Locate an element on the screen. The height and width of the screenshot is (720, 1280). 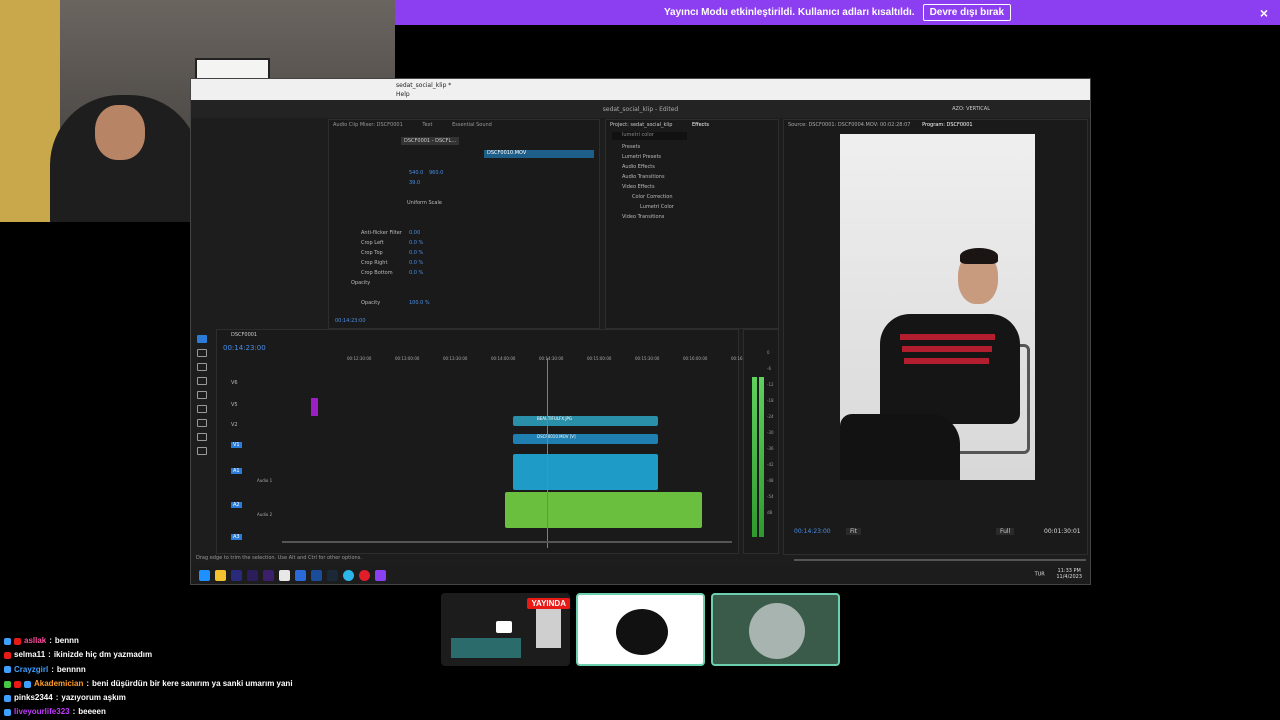
chat-username: pinks2344 is located at coordinates (33, 698).